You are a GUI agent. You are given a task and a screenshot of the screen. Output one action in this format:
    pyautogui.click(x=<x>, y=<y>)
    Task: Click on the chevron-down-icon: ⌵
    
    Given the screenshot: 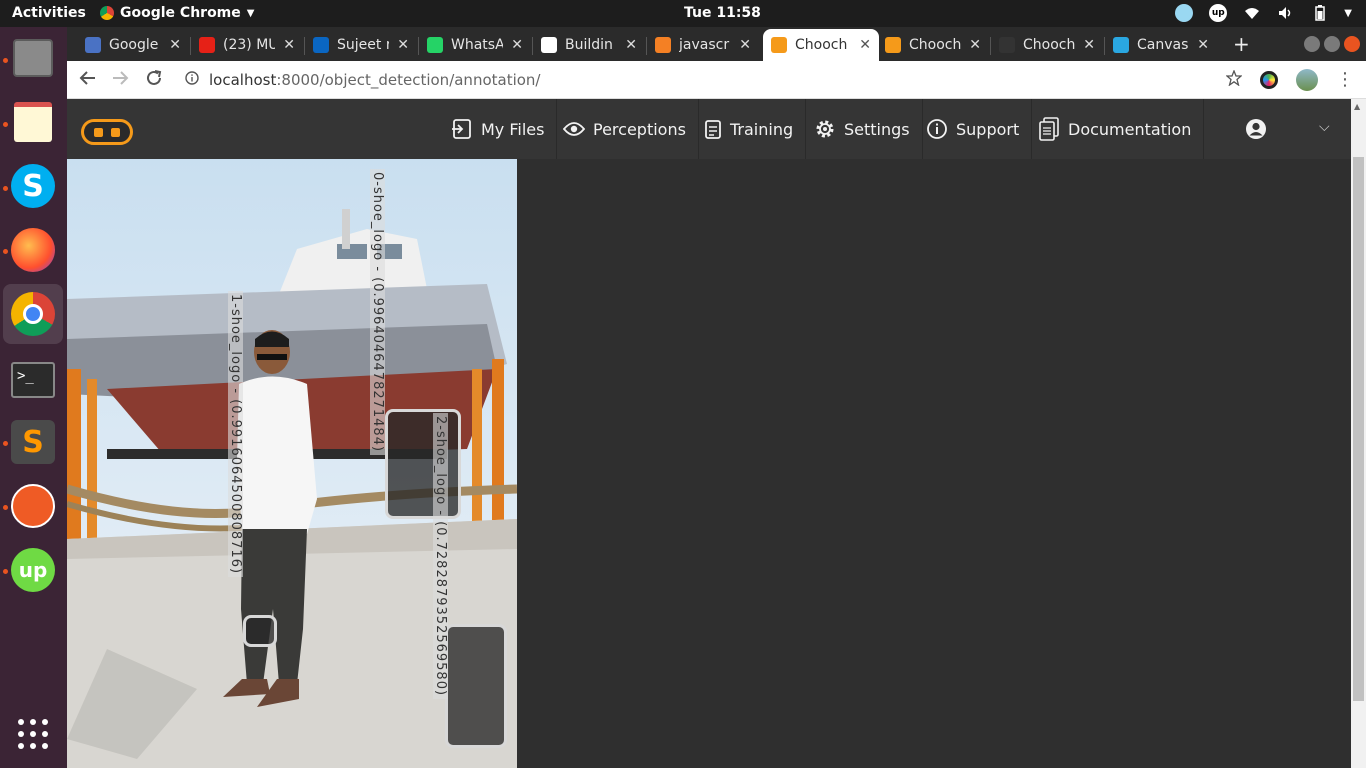 What is the action you would take?
    pyautogui.click(x=1324, y=127)
    